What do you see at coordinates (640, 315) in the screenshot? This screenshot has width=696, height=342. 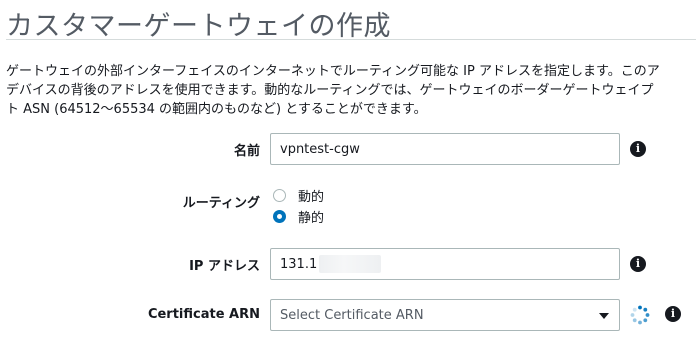 I see `loading-spinner-icon` at bounding box center [640, 315].